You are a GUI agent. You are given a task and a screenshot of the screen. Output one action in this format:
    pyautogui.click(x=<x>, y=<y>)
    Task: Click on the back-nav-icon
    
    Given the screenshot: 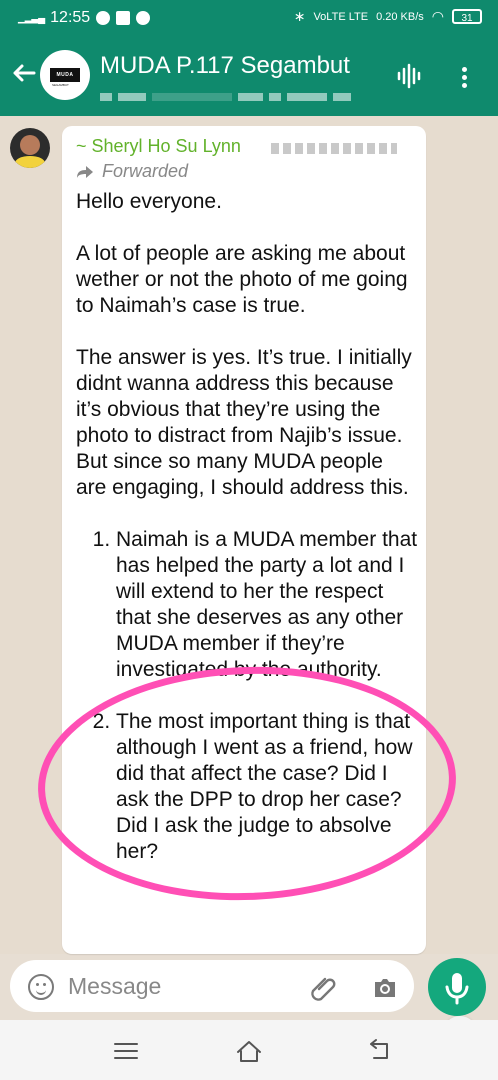 What is the action you would take?
    pyautogui.click(x=380, y=1051)
    